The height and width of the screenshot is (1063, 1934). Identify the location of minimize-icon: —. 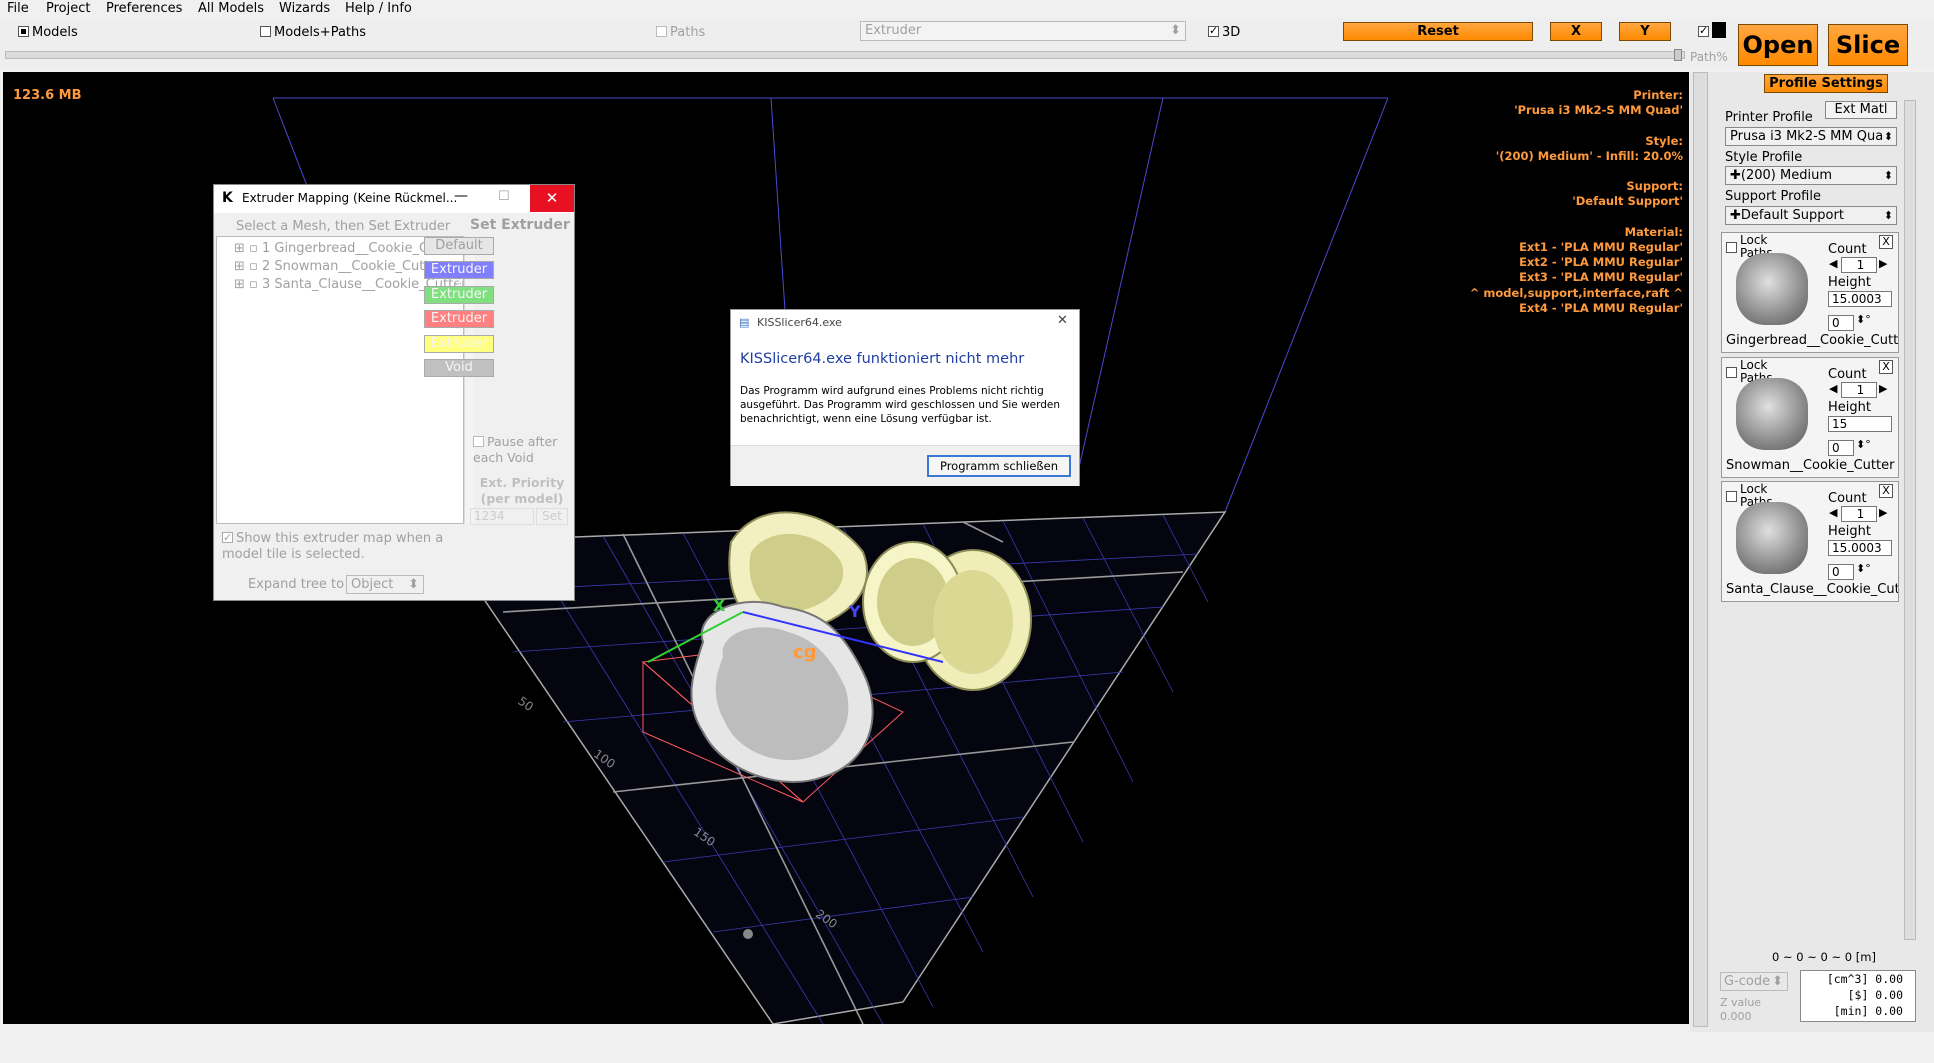
(461, 196).